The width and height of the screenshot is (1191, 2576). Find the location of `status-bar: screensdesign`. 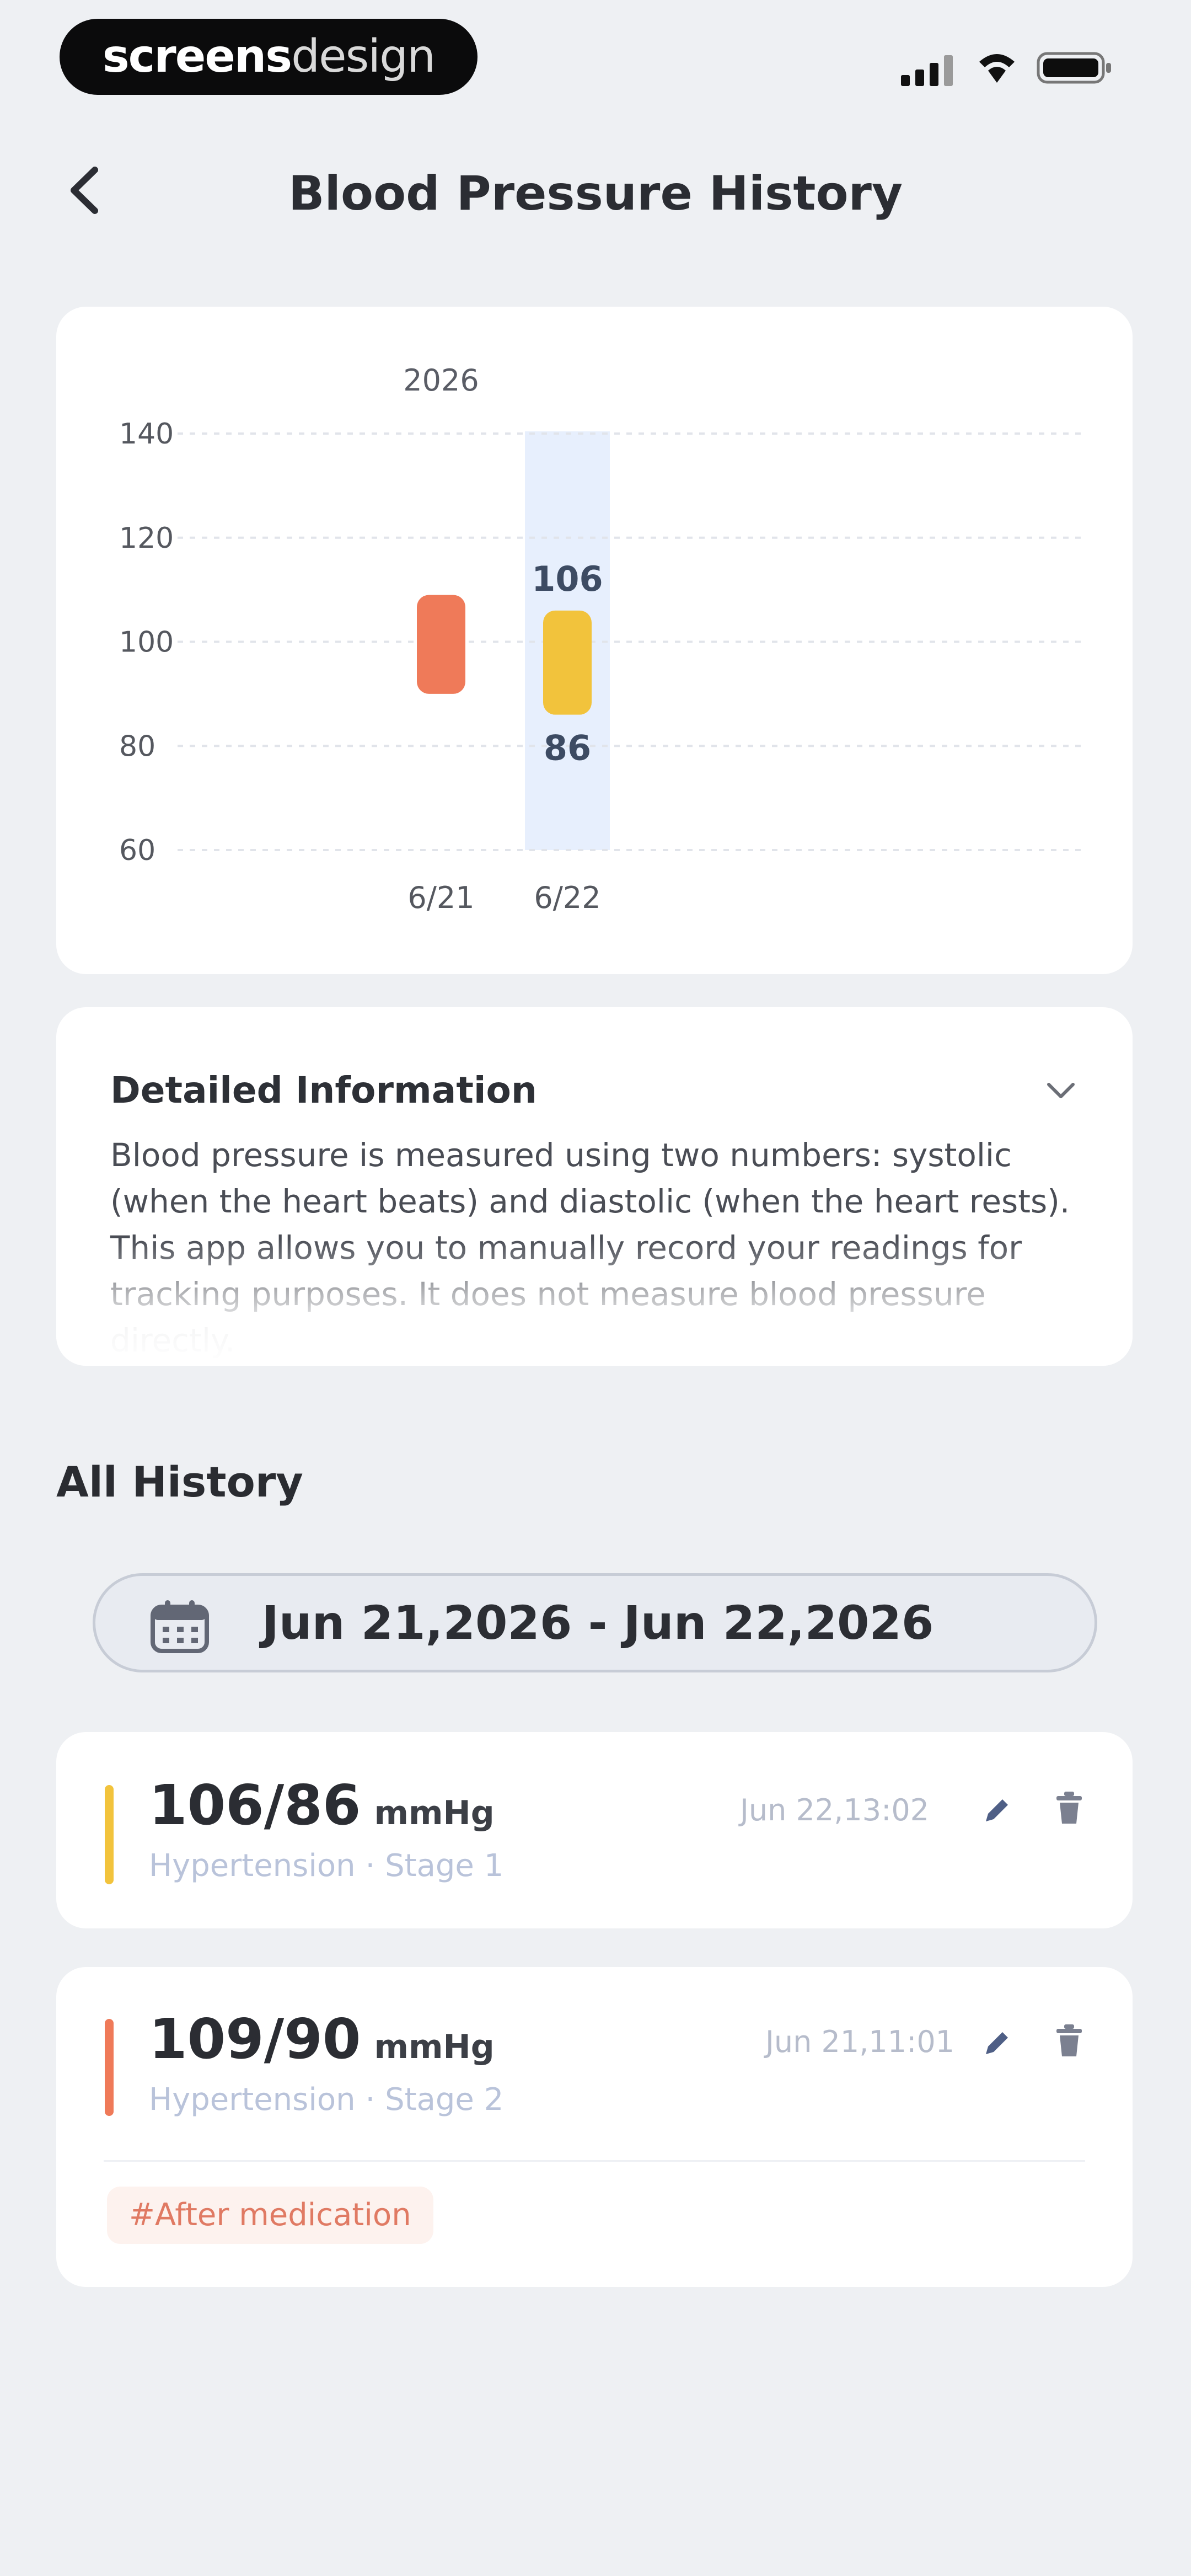

status-bar: screensdesign is located at coordinates (595, 55).